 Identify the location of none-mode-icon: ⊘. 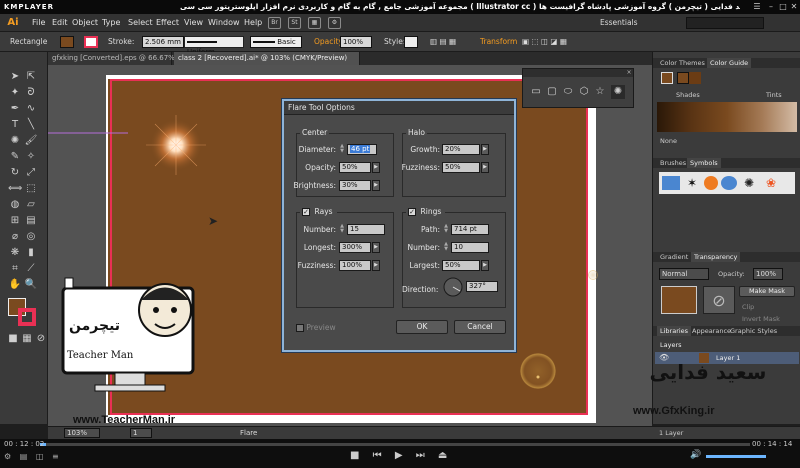
(41, 339).